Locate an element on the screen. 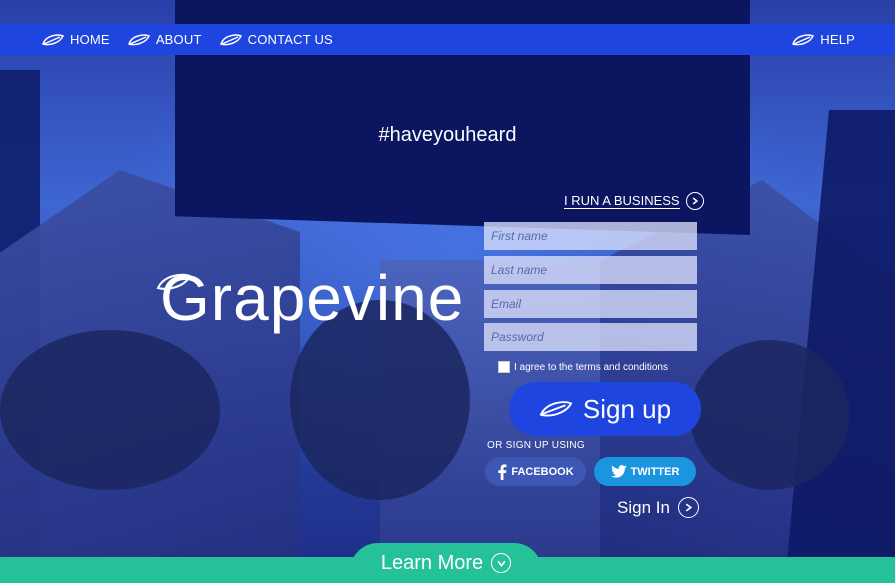  hashtag-heading: #haveyouheard is located at coordinates (447, 135).